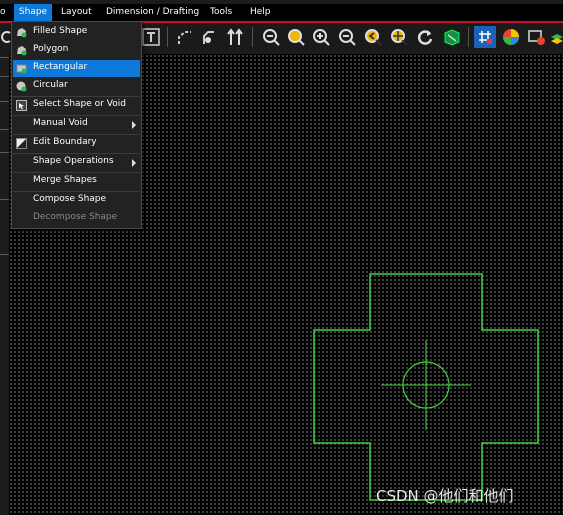 Image resolution: width=563 pixels, height=515 pixels. What do you see at coordinates (65, 142) in the screenshot?
I see `menu-item-label: Edit Boundary` at bounding box center [65, 142].